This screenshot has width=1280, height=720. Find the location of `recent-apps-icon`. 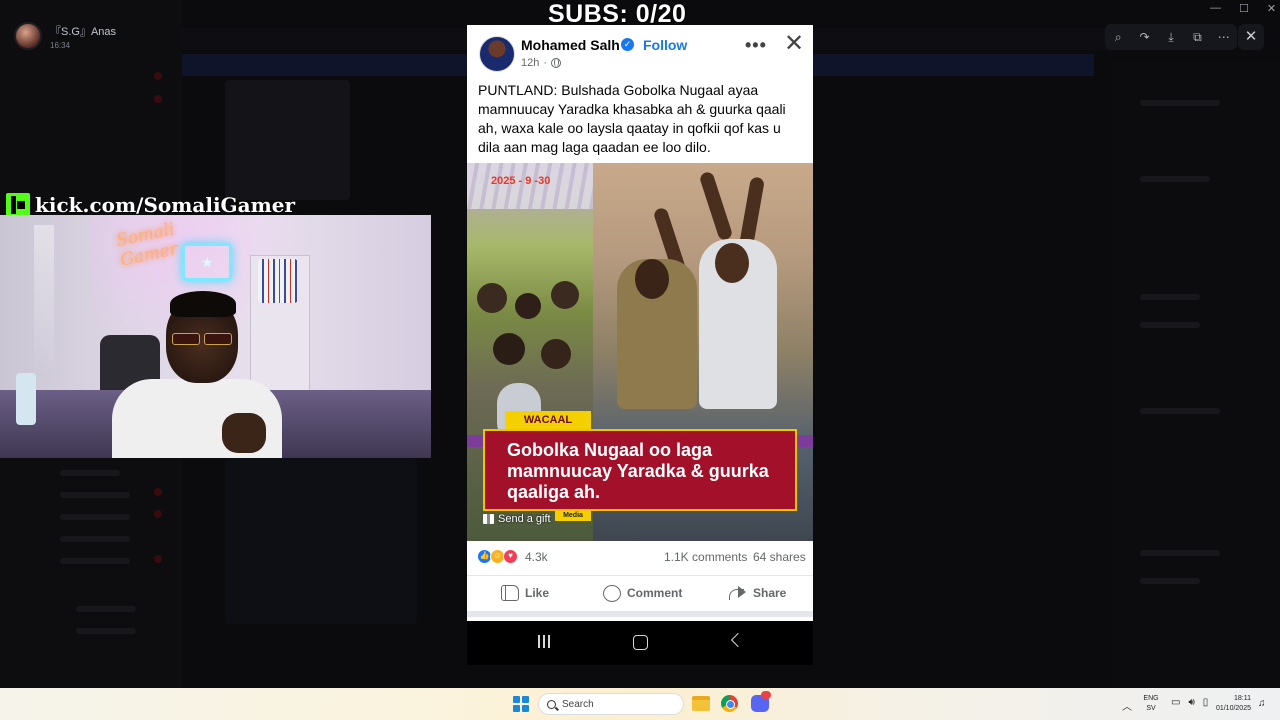

recent-apps-icon is located at coordinates (544, 642).